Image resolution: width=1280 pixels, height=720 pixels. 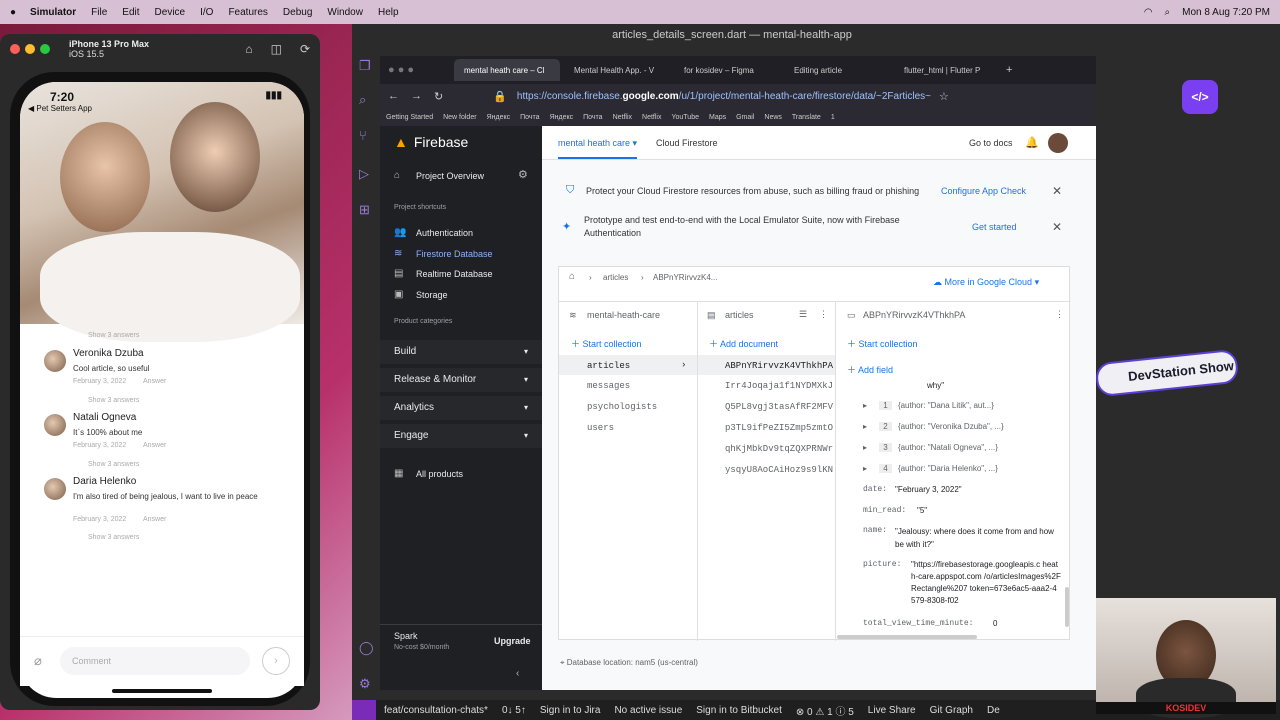 What do you see at coordinates (773, 117) in the screenshot?
I see `bookmark-item: News` at bounding box center [773, 117].